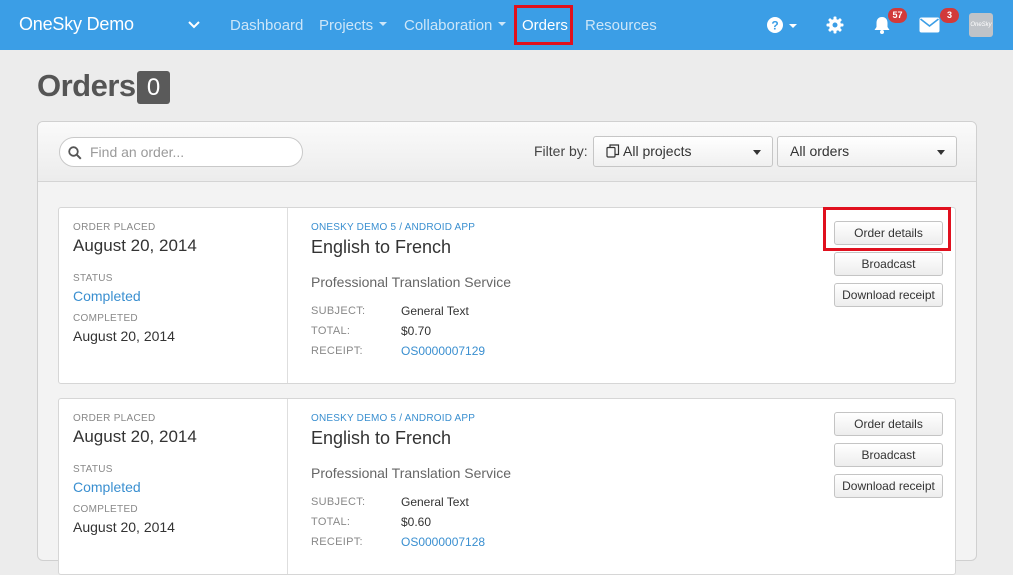 The height and width of the screenshot is (575, 1013). Describe the element at coordinates (929, 25) in the screenshot. I see `envelope-icon` at that location.